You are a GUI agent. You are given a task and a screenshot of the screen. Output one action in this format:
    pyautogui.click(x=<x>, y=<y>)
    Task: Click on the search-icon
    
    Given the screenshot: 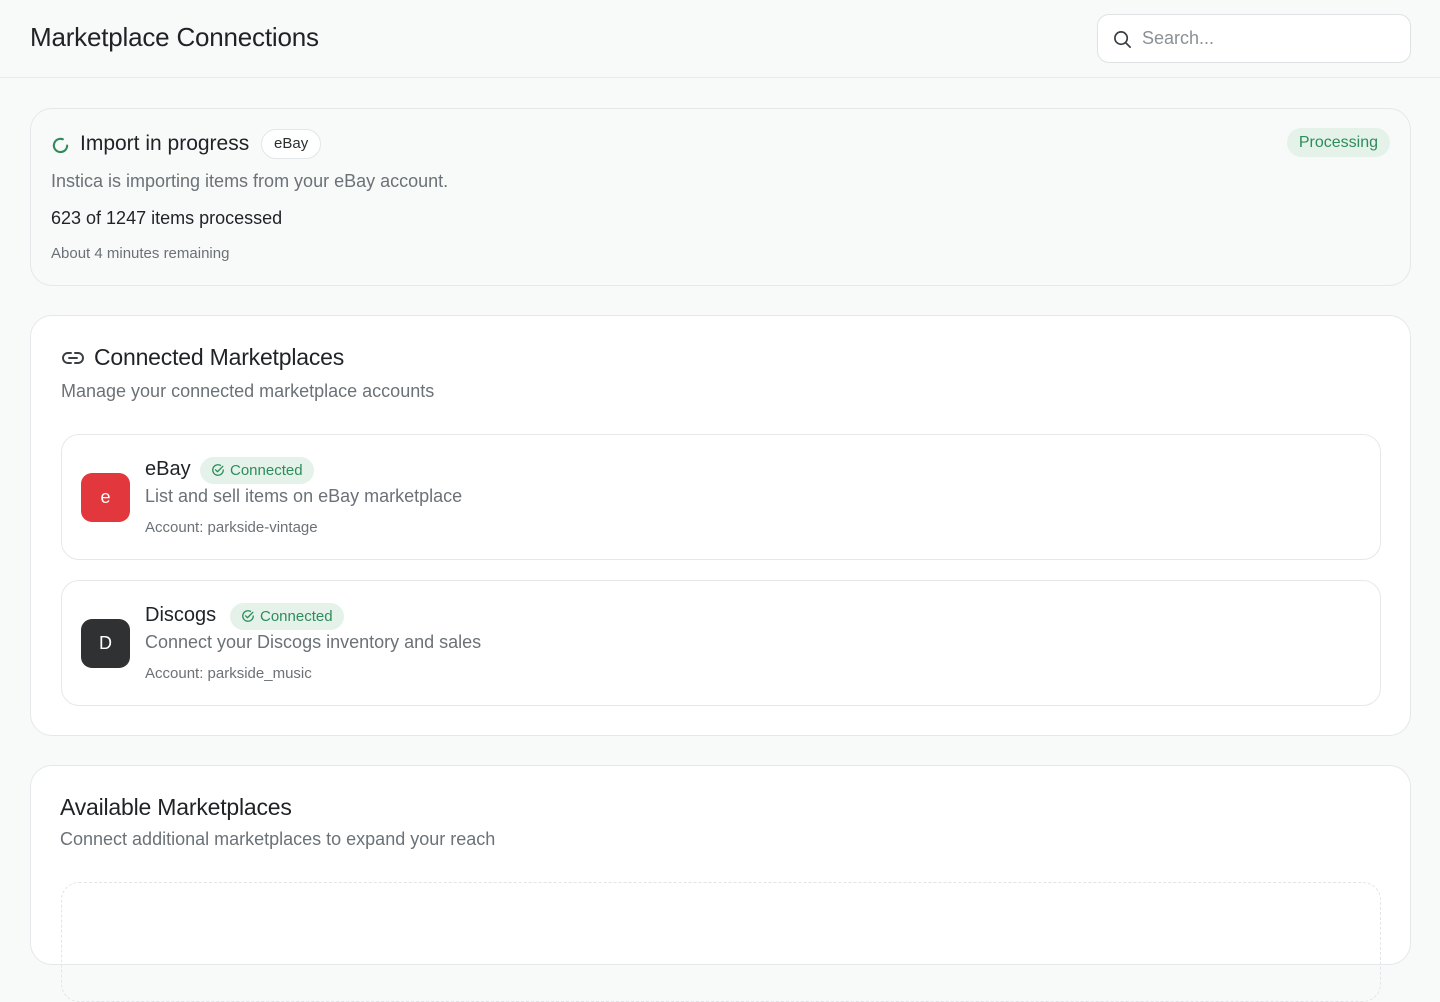 What is the action you would take?
    pyautogui.click(x=1122, y=39)
    